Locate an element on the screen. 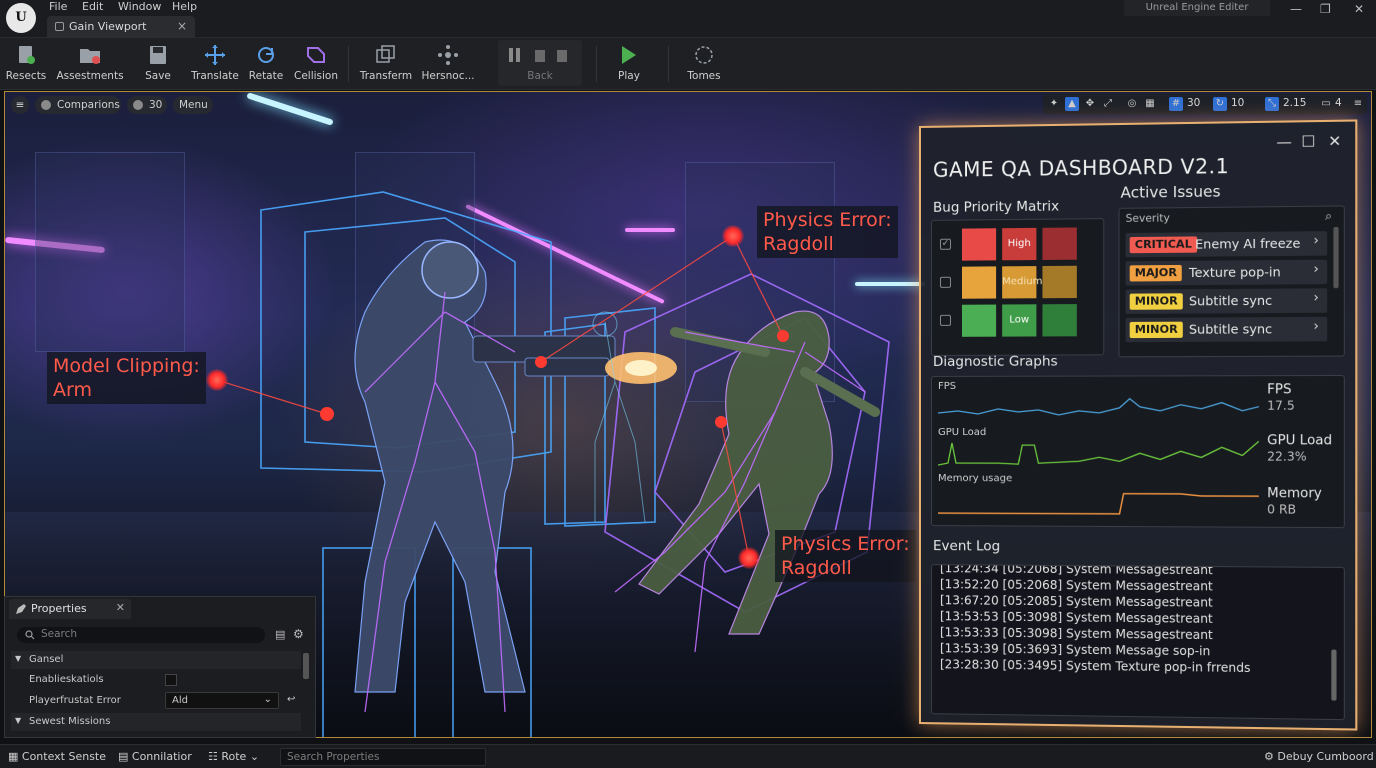  properties-search-input: Search is located at coordinates (141, 635).